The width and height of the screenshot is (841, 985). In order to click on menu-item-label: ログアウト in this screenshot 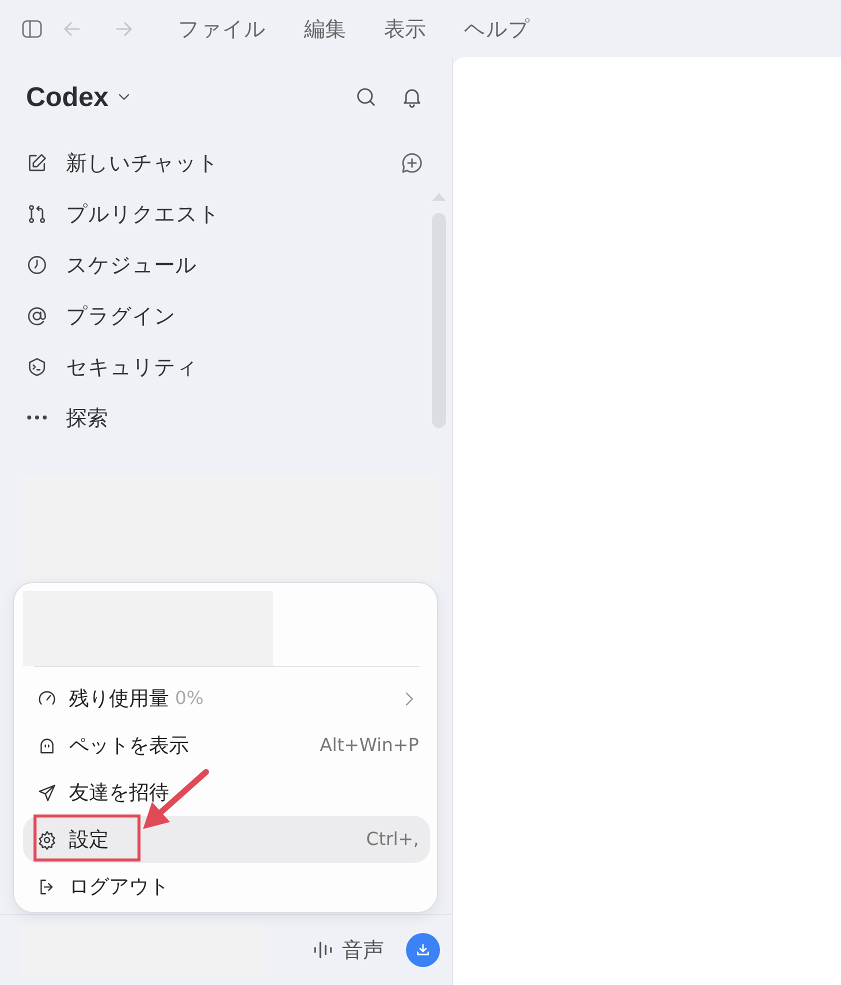, I will do `click(119, 886)`.